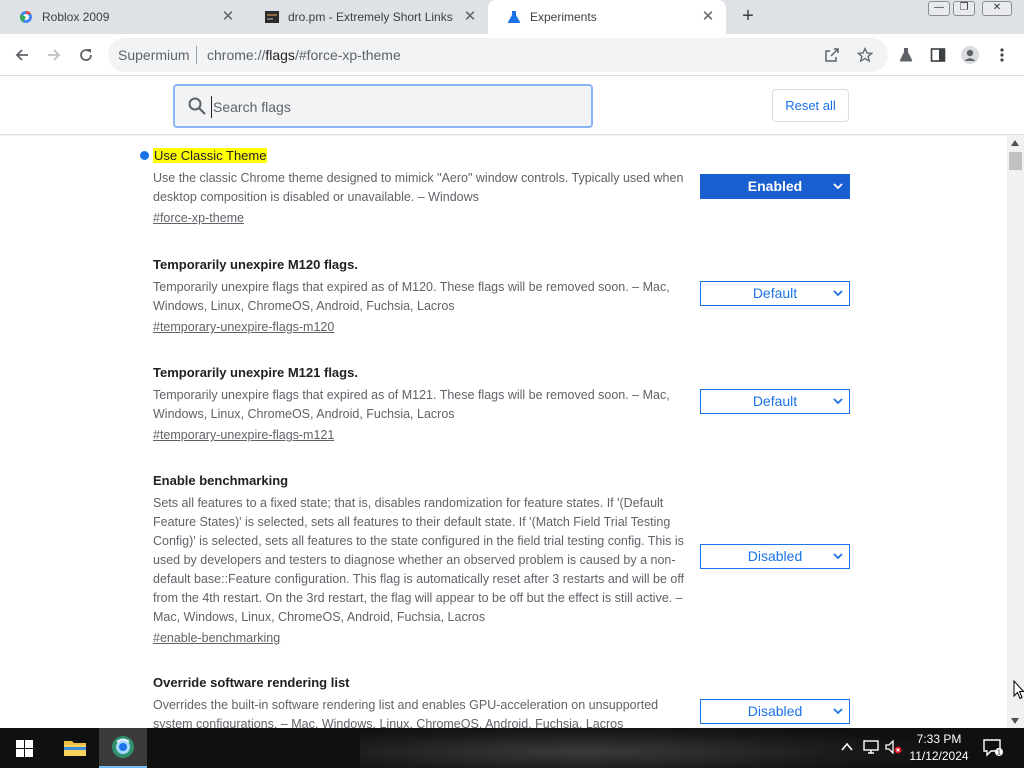 This screenshot has width=1024, height=768. What do you see at coordinates (255, 372) in the screenshot?
I see `flag-title: Temporarily unexpire M121 flags.` at bounding box center [255, 372].